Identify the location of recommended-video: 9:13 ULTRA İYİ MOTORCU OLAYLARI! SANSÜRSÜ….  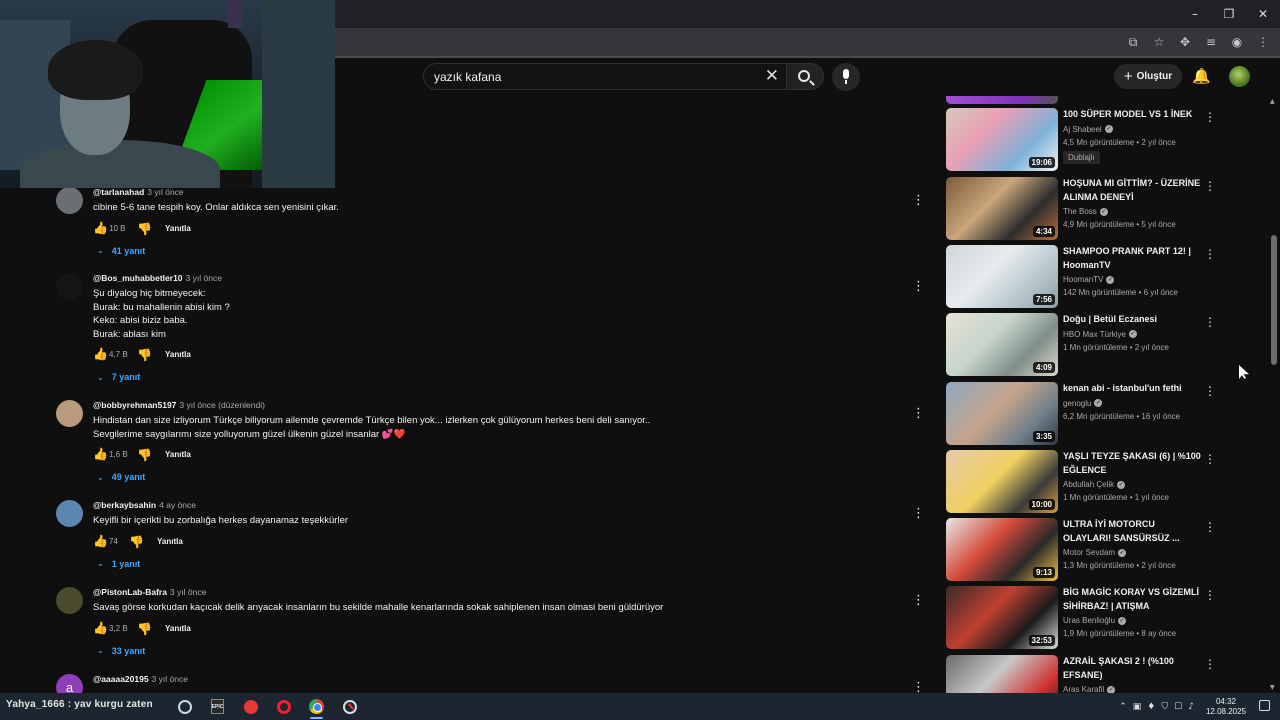
(1081, 551).